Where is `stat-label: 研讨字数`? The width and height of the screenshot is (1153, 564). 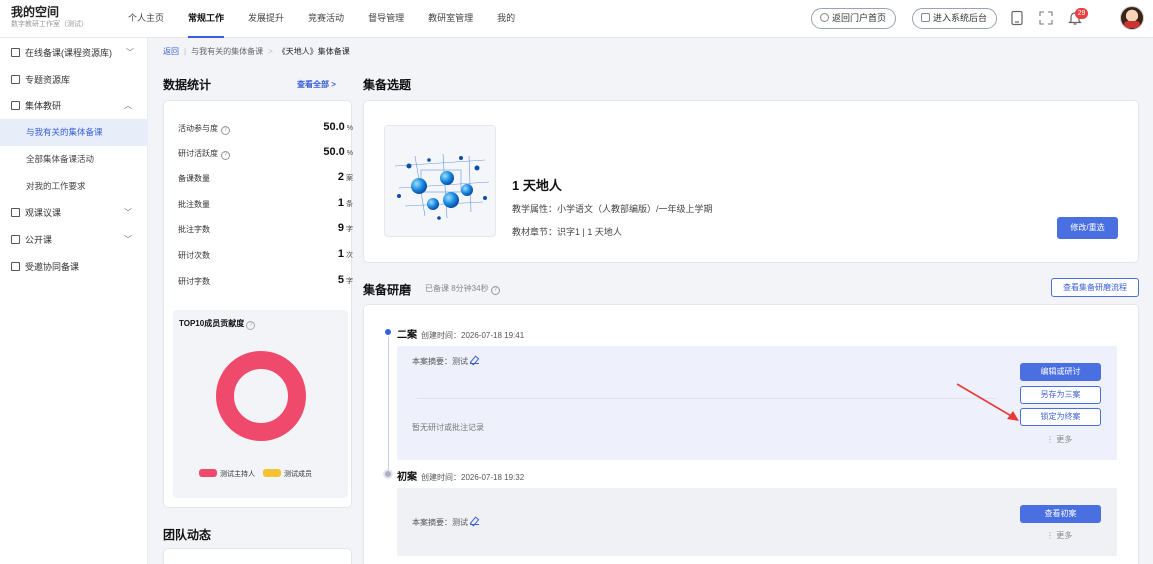 stat-label: 研讨字数 is located at coordinates (194, 281).